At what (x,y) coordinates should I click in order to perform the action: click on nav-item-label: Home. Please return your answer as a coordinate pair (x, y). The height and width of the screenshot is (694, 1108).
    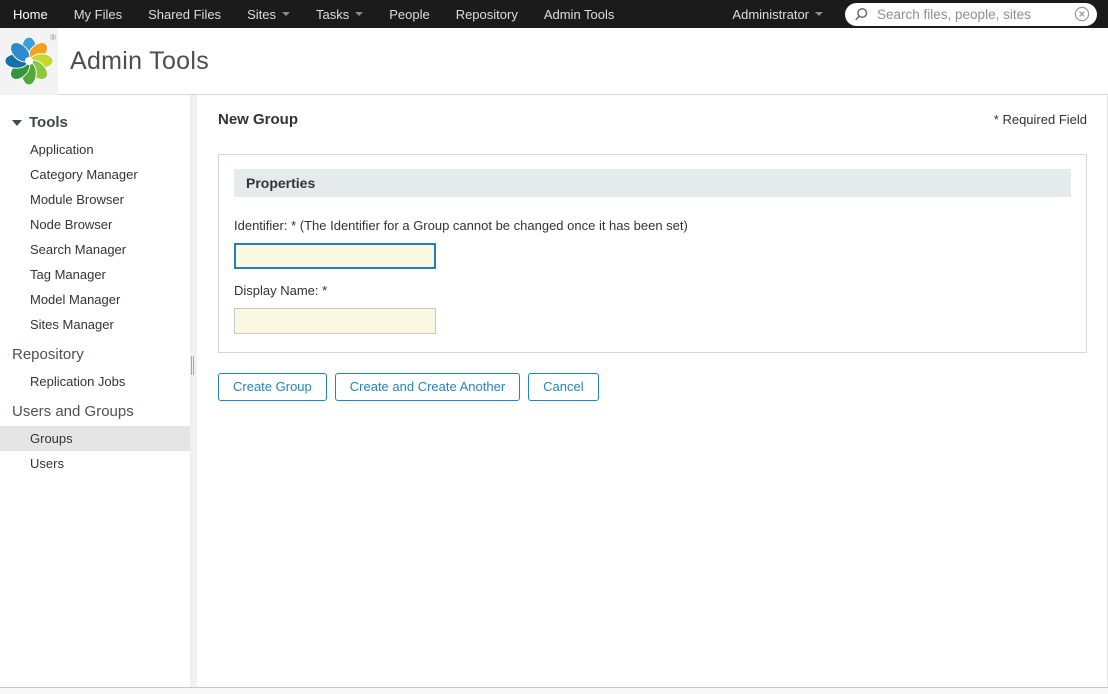
    Looking at the image, I should click on (30, 14).